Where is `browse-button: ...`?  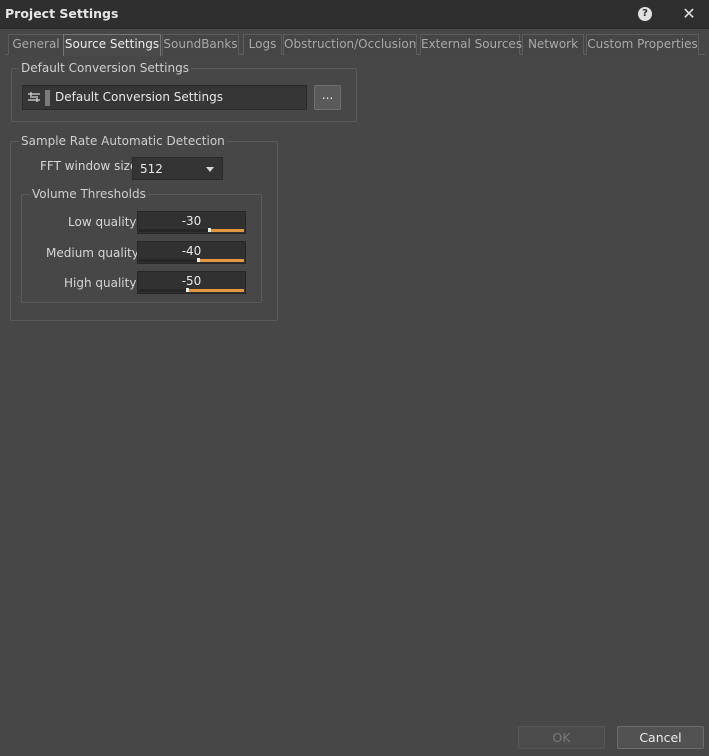
browse-button: ... is located at coordinates (327, 97).